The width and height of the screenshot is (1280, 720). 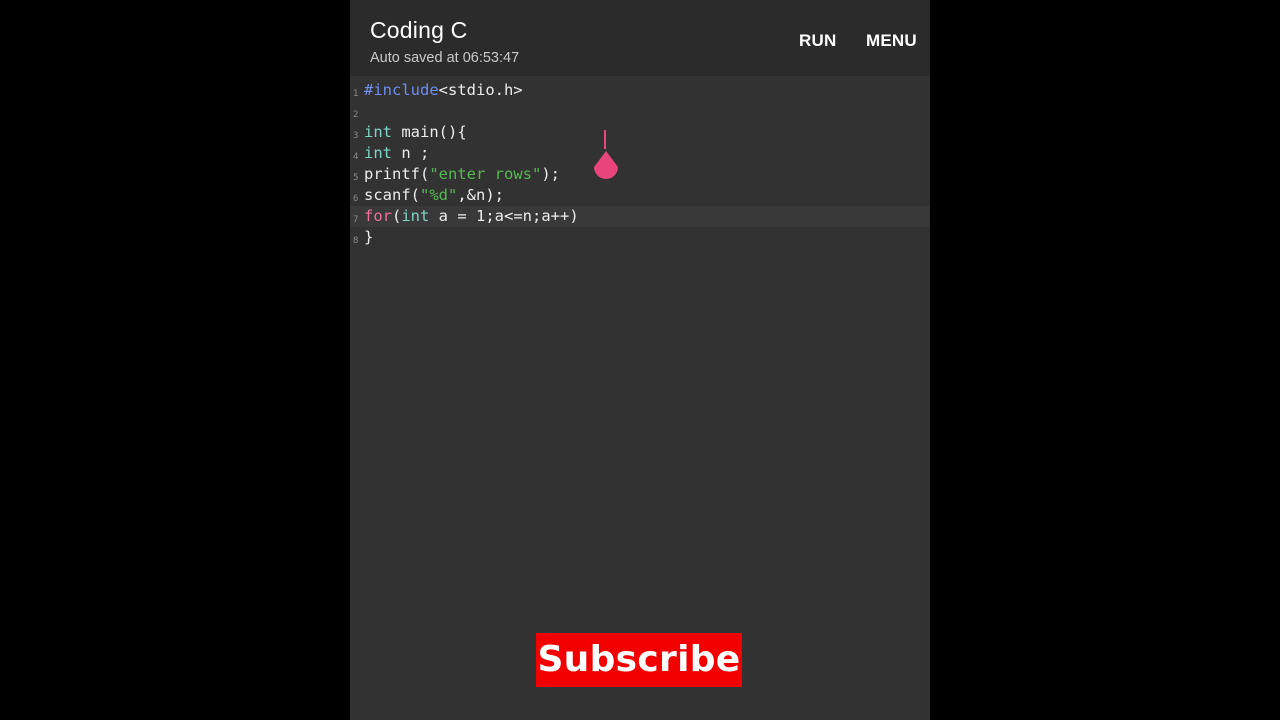 What do you see at coordinates (504, 216) in the screenshot?
I see `code-token: a = 1;a<=n;a++)` at bounding box center [504, 216].